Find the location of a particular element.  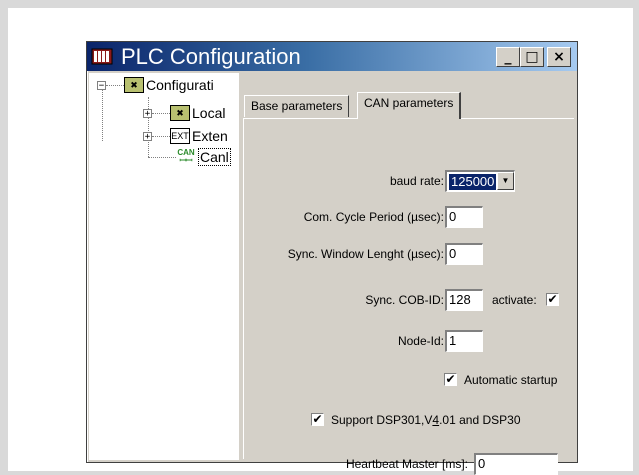

tree-item-can-master: CAN ꟷꟷ Canl is located at coordinates (189, 157).